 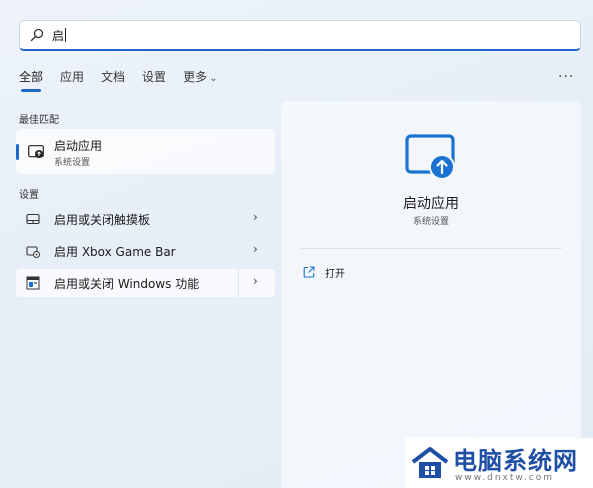 I want to click on selection-indicator, so click(x=17, y=152).